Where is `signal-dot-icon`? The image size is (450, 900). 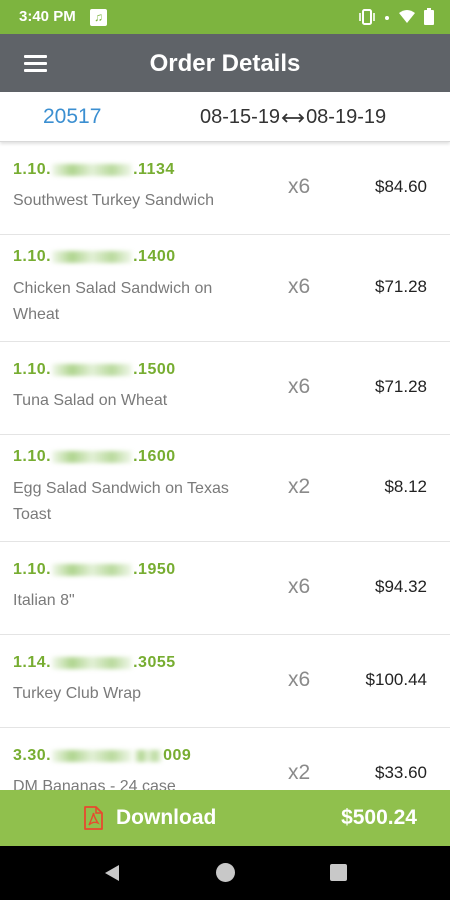 signal-dot-icon is located at coordinates (387, 17).